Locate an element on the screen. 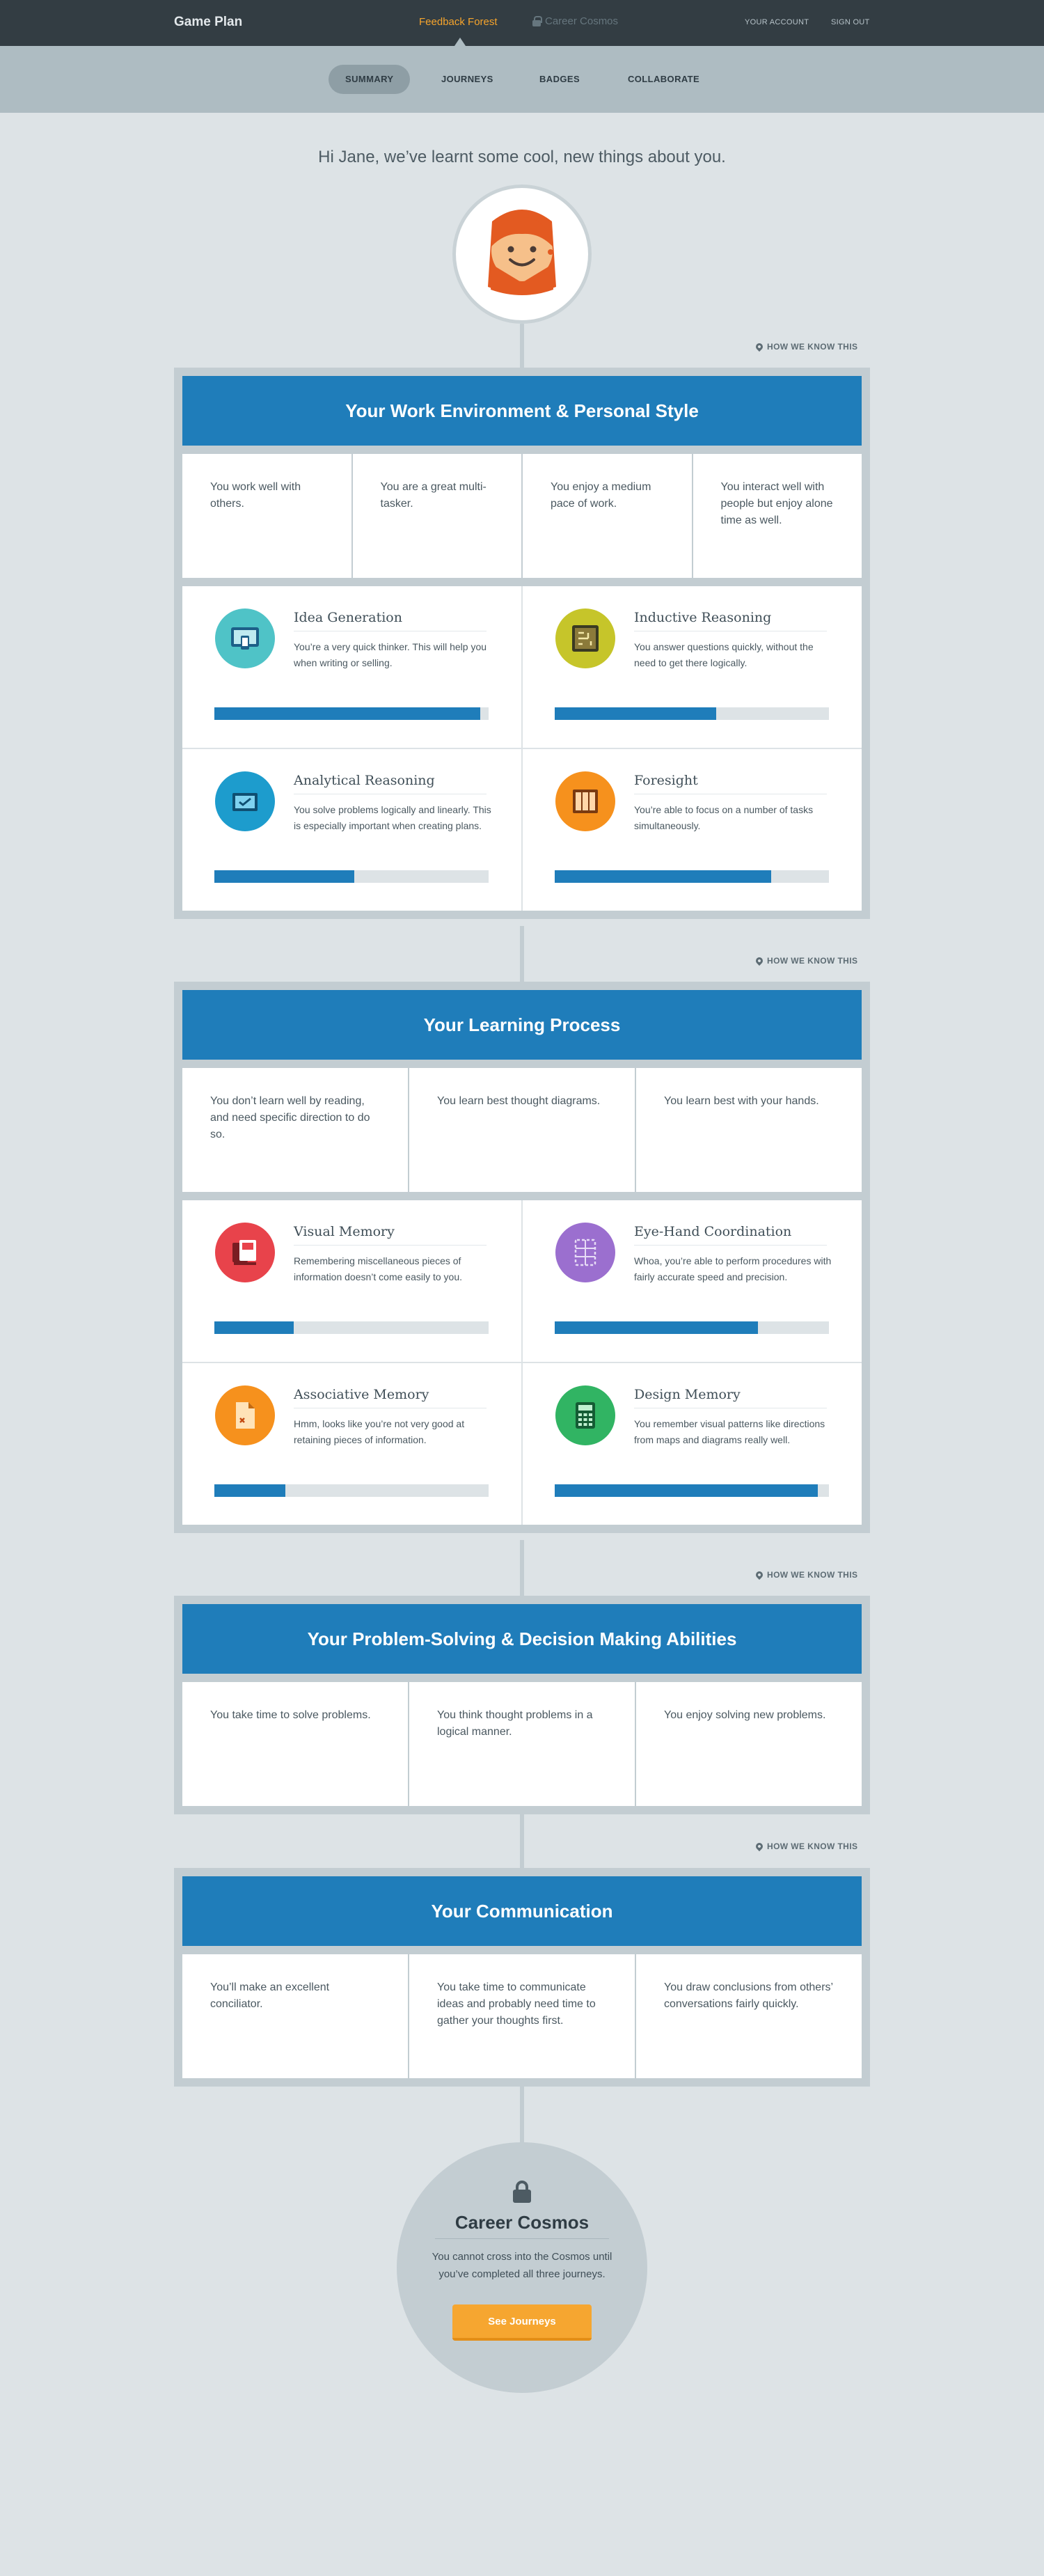 This screenshot has width=1044, height=2576. trait-card: You learn best thought diagrams. is located at coordinates (522, 1130).